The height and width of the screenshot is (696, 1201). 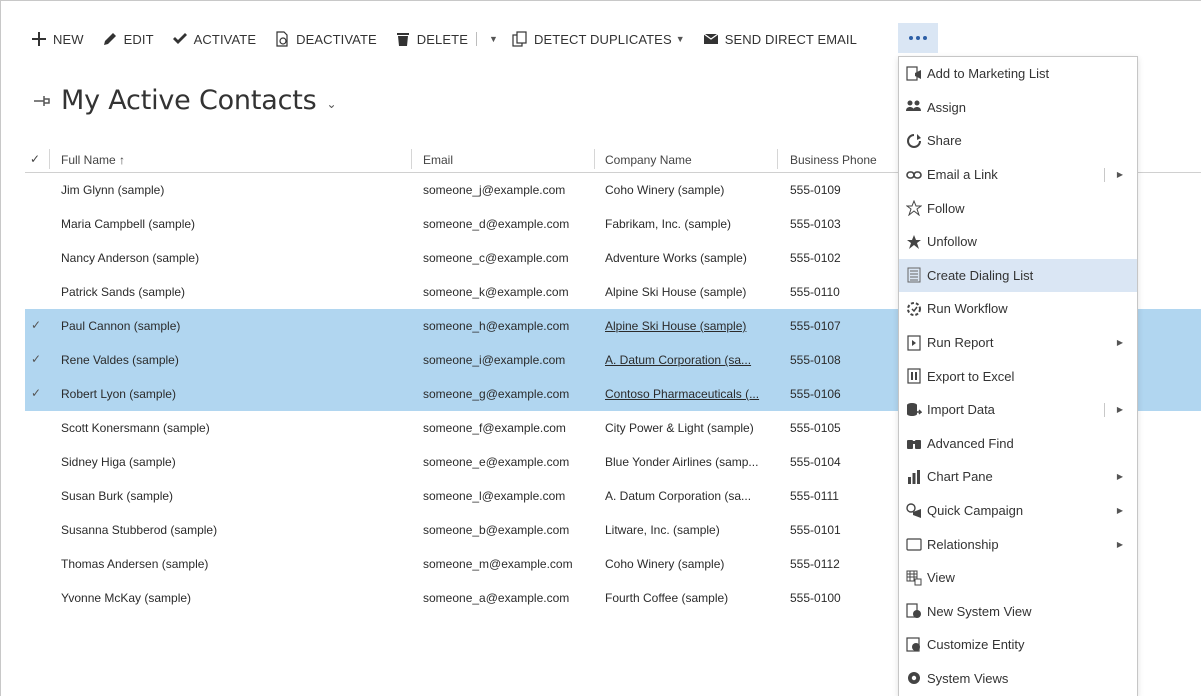 I want to click on cell-email: someone_c@example.com, so click(x=508, y=258).